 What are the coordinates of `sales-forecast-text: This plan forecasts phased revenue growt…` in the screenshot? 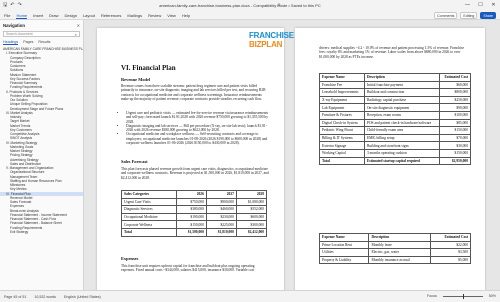 It's located at (195, 173).